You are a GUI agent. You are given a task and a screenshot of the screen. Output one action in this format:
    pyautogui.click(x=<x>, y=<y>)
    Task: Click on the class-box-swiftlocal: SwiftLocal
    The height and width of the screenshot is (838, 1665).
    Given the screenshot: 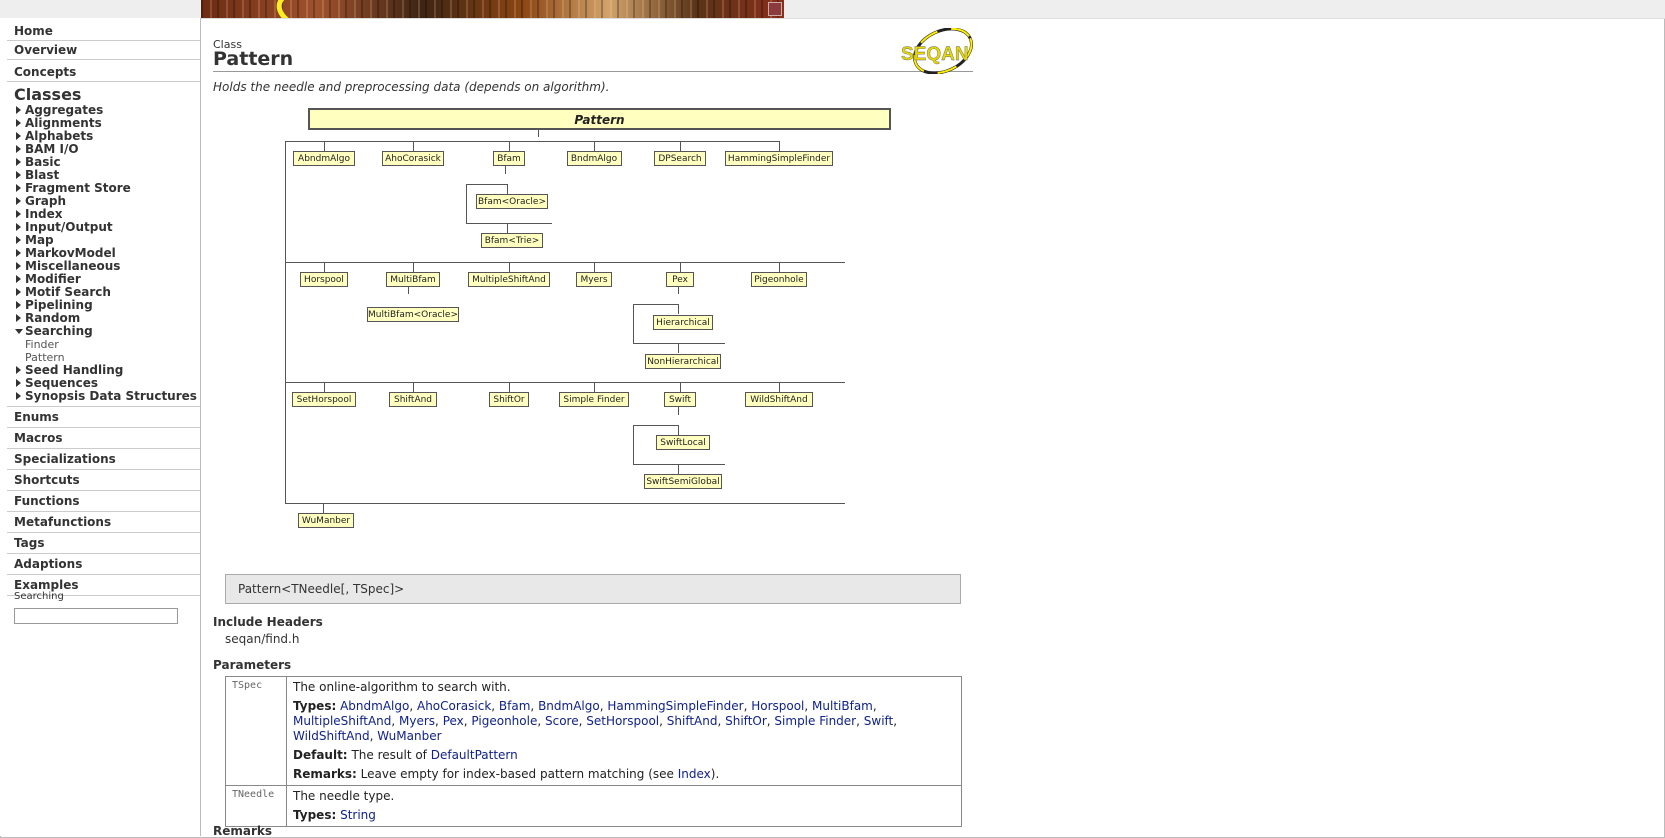 What is the action you would take?
    pyautogui.click(x=683, y=442)
    